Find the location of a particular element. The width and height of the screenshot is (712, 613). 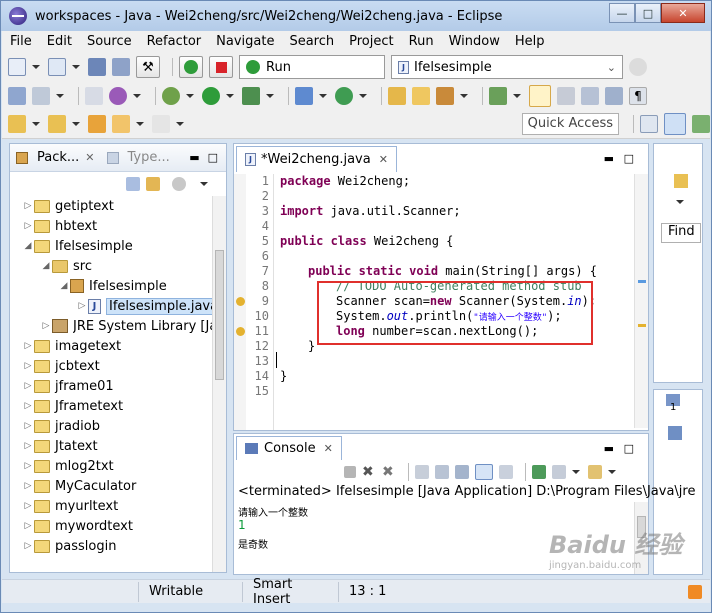

back-dropdown-icon is located at coordinates (140, 123).